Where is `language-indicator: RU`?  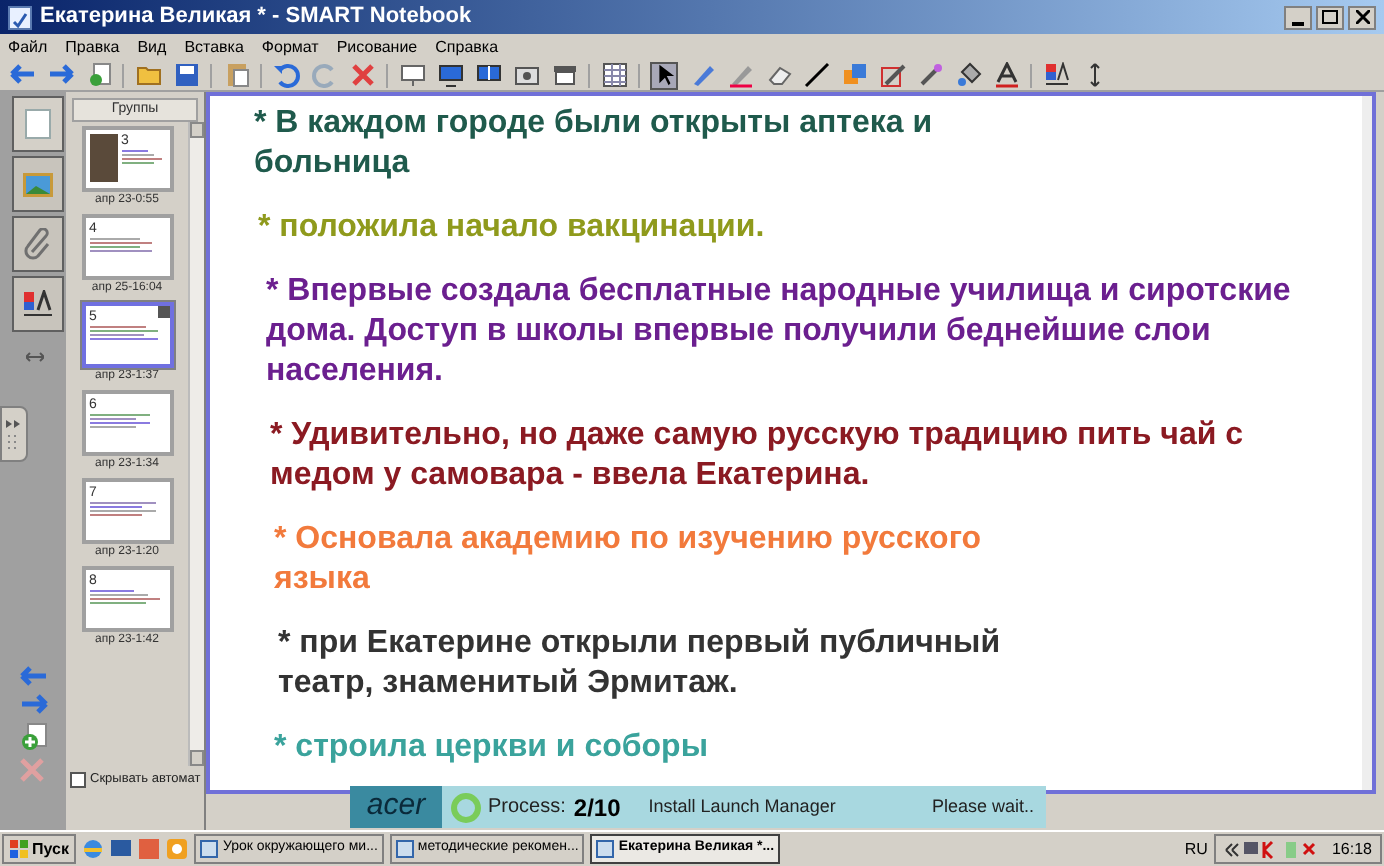
language-indicator: RU is located at coordinates (1196, 849).